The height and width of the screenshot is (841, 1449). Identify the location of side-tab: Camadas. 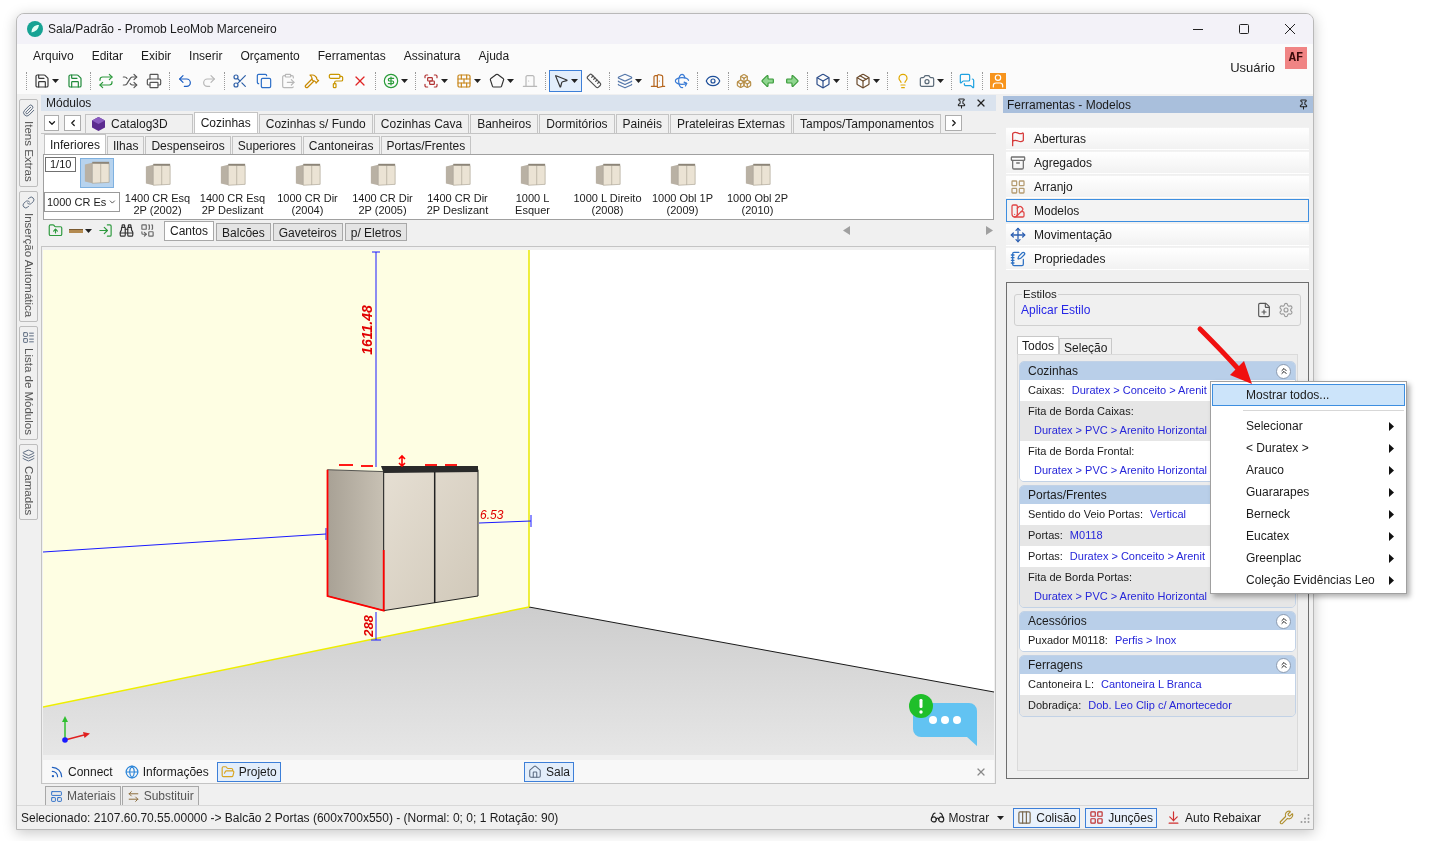
(28, 482).